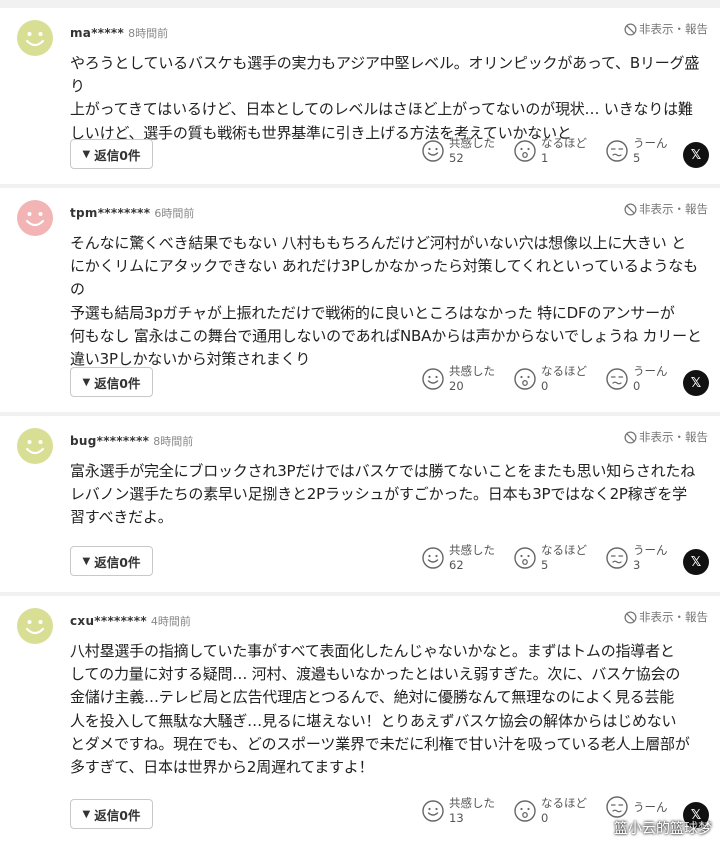 The width and height of the screenshot is (720, 846). I want to click on reply-label: 返信0件, so click(117, 155).